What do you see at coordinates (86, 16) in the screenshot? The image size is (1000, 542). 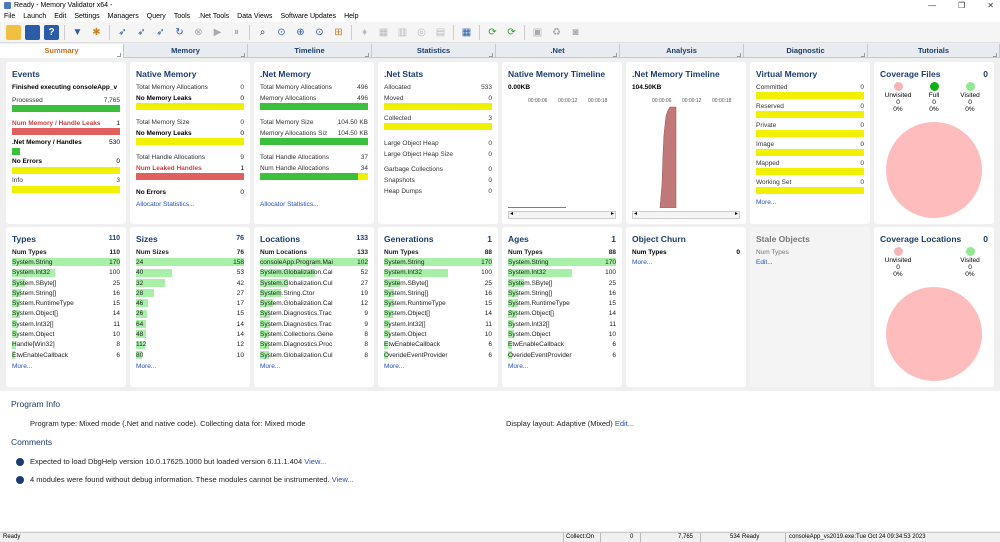 I see `menu-settings: Settings` at bounding box center [86, 16].